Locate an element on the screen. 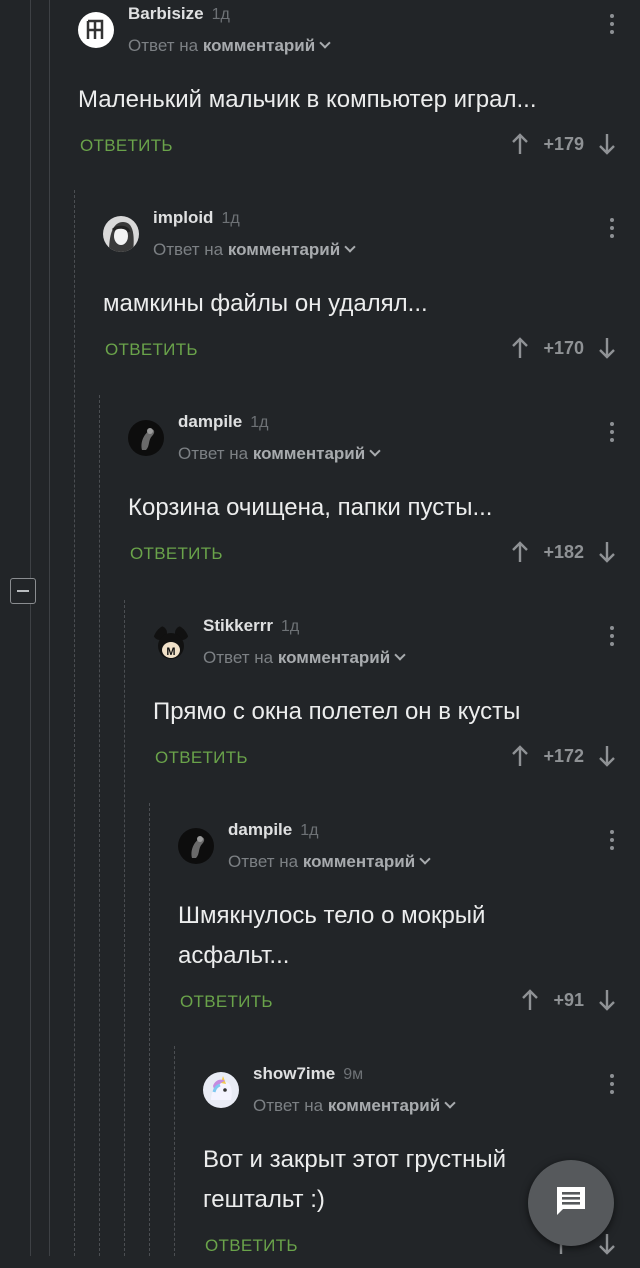 The image size is (640, 1268). collapse-thread-button is located at coordinates (23, 591).